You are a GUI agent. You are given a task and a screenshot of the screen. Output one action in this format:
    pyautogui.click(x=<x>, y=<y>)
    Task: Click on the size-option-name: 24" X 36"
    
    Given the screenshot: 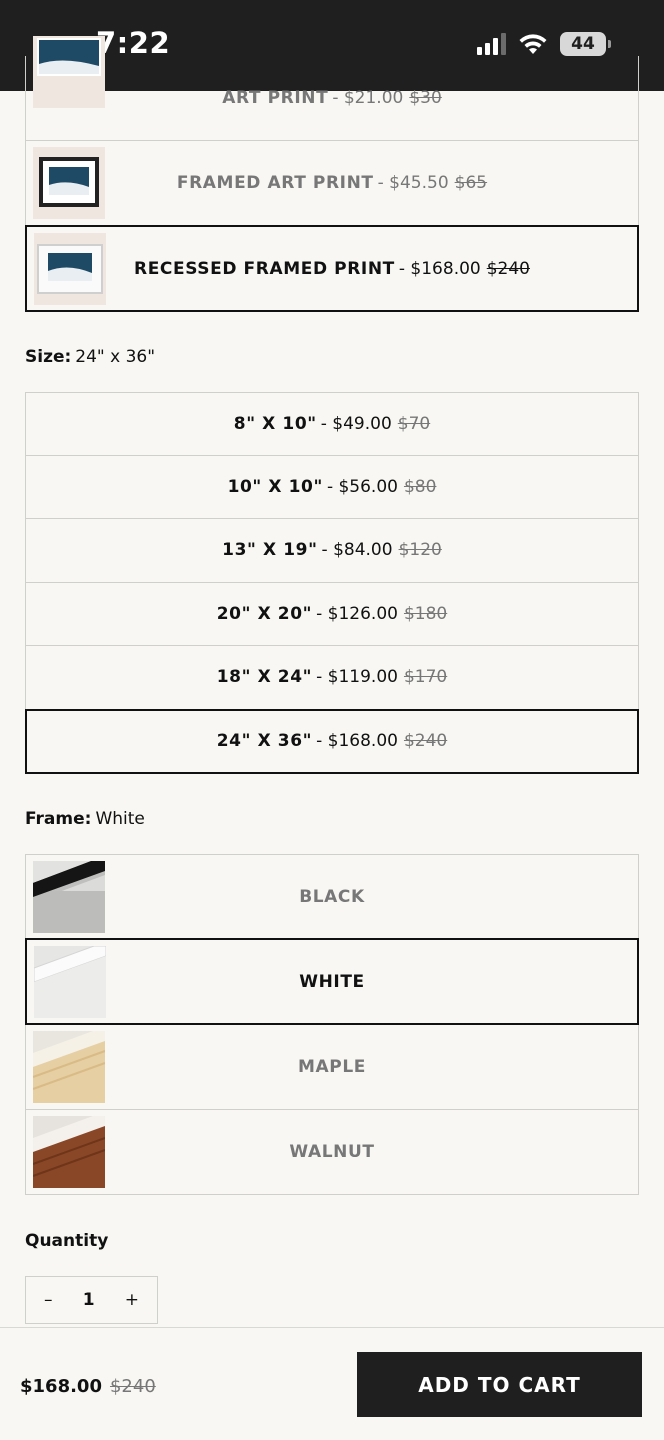 What is the action you would take?
    pyautogui.click(x=264, y=741)
    